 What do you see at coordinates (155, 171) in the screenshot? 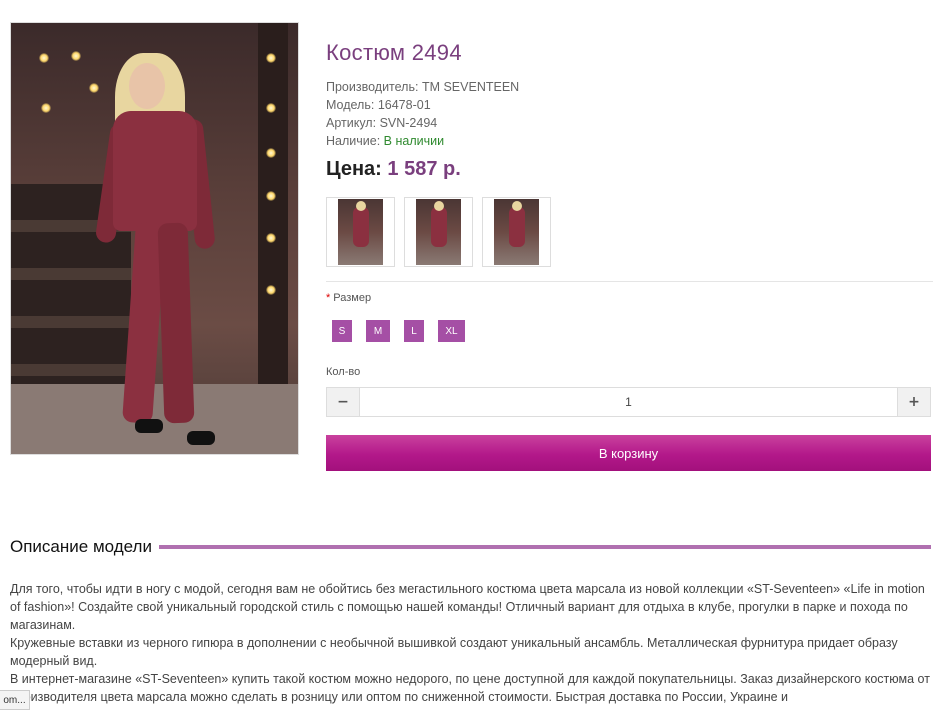
I see `model-torso` at bounding box center [155, 171].